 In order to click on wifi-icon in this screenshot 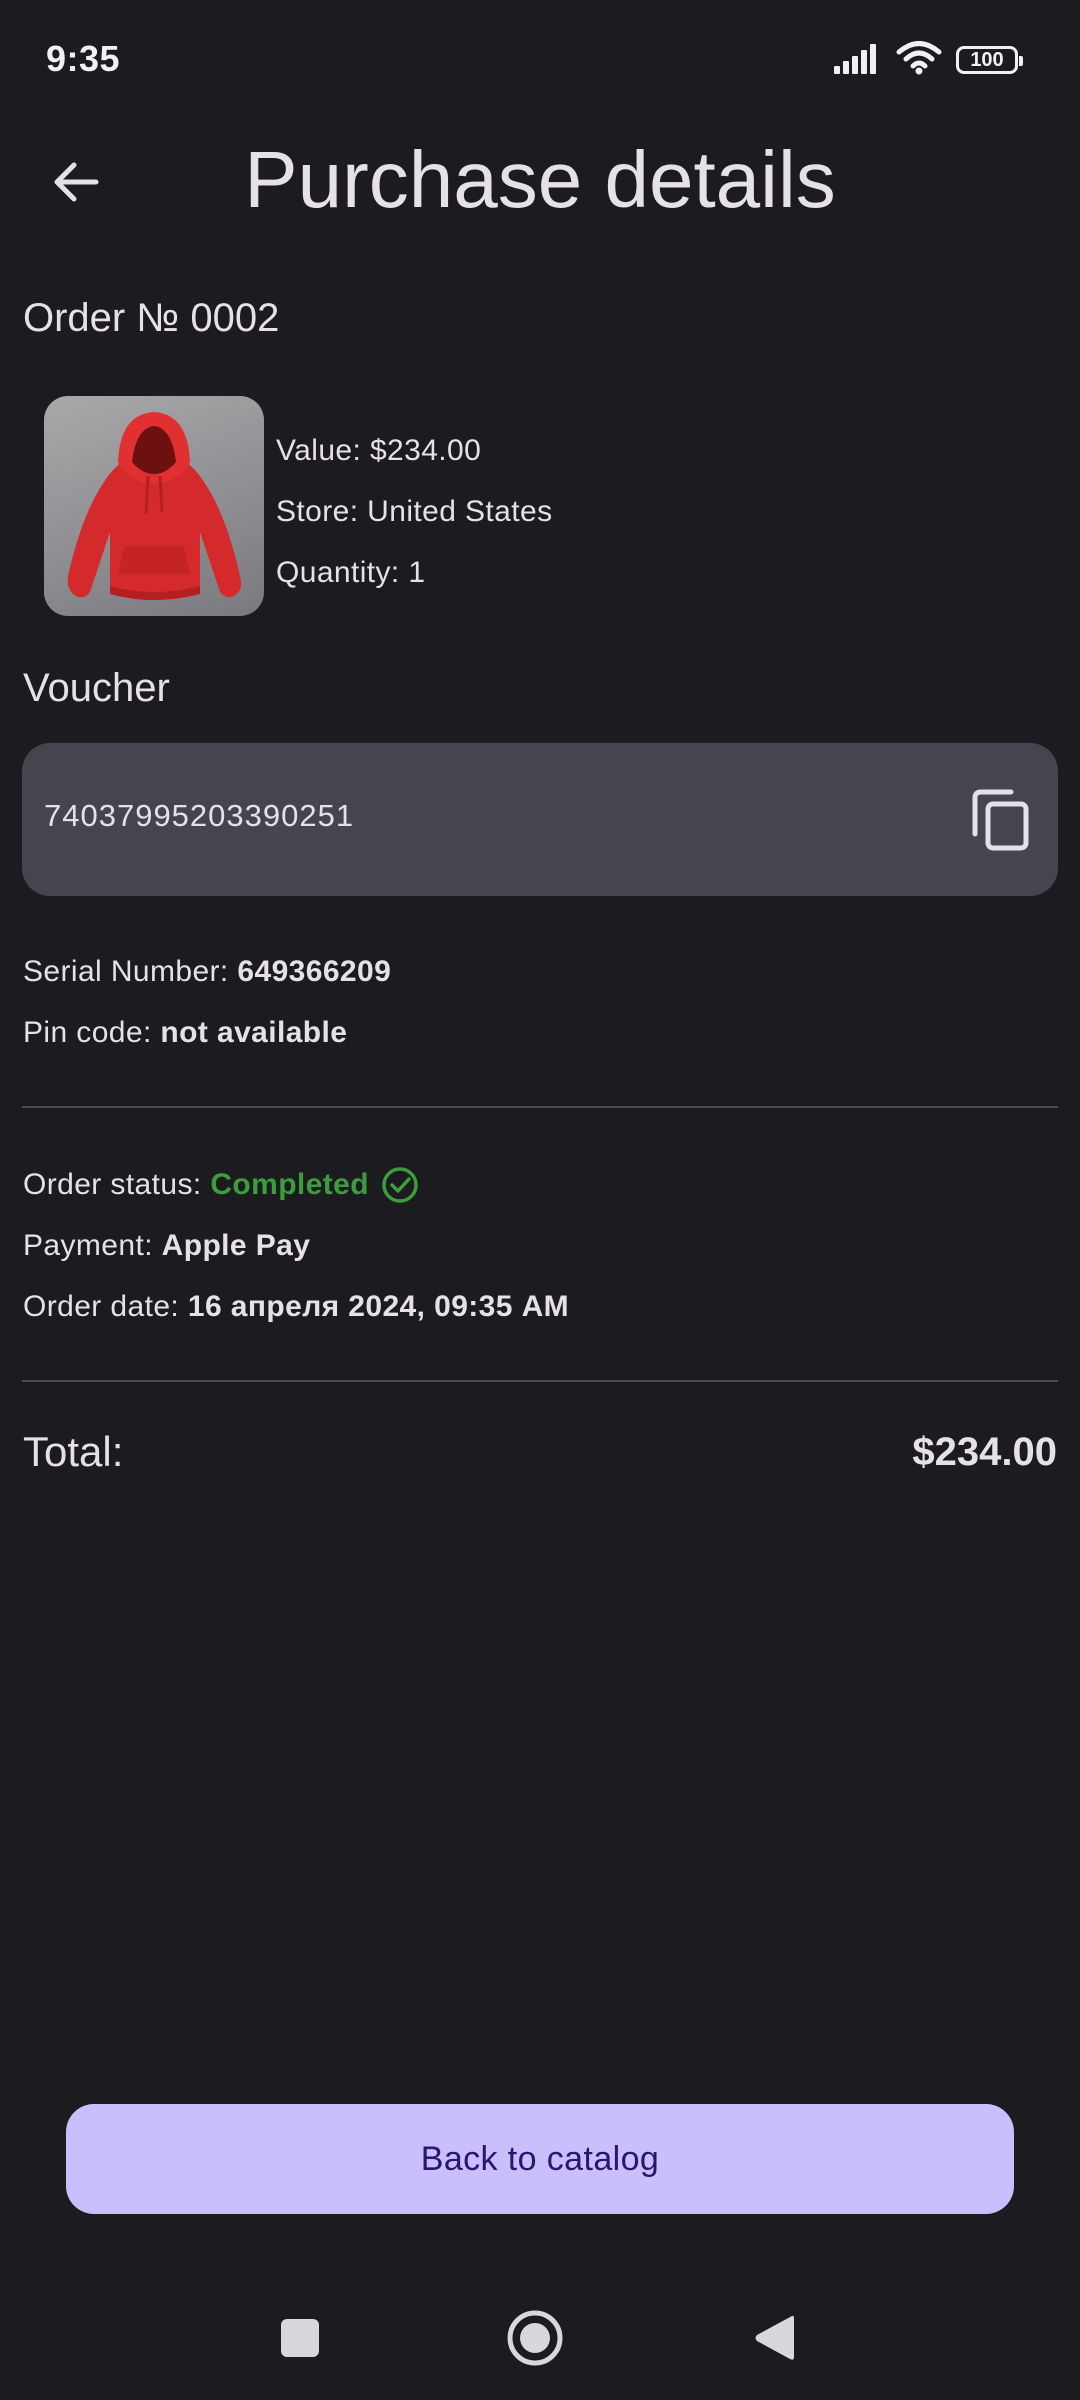, I will do `click(919, 60)`.